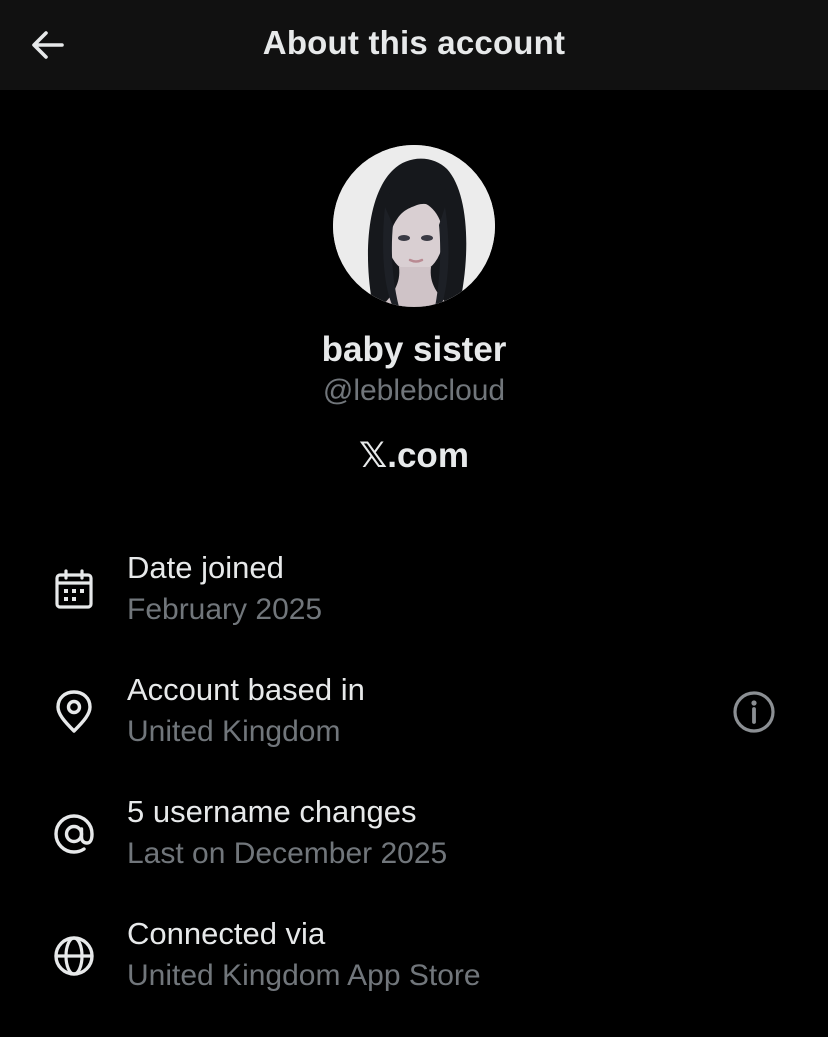  Describe the element at coordinates (414, 42) in the screenshot. I see `page-title: About this account` at that location.